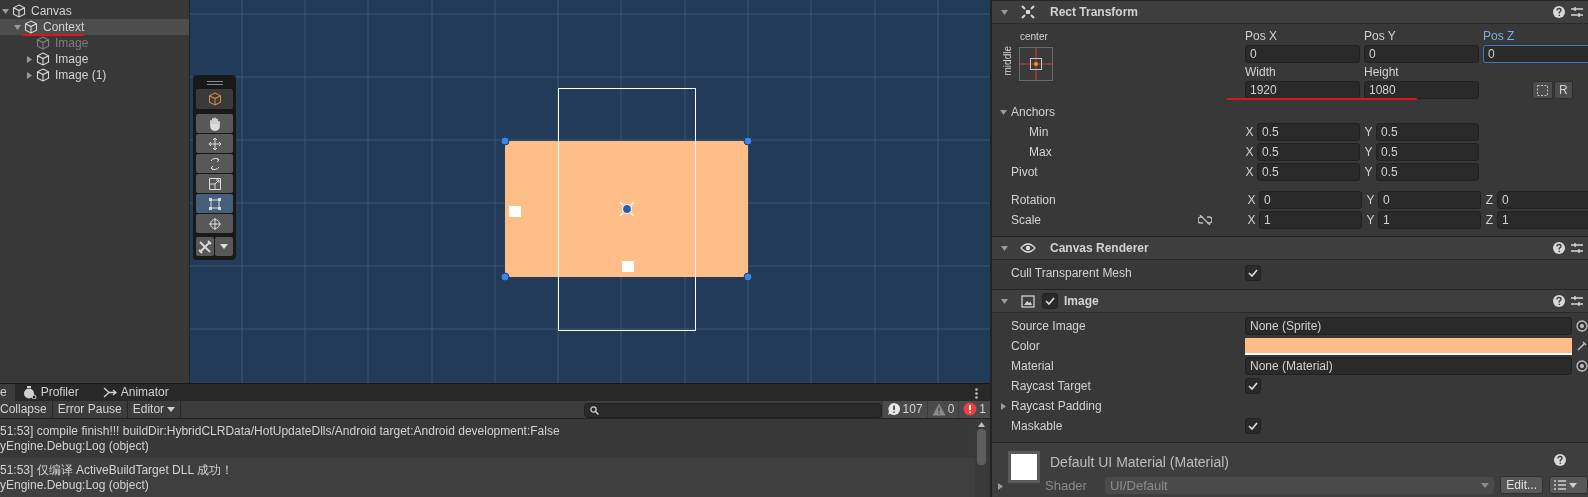  Describe the element at coordinates (1026, 220) in the screenshot. I see `property-label: Scale` at that location.